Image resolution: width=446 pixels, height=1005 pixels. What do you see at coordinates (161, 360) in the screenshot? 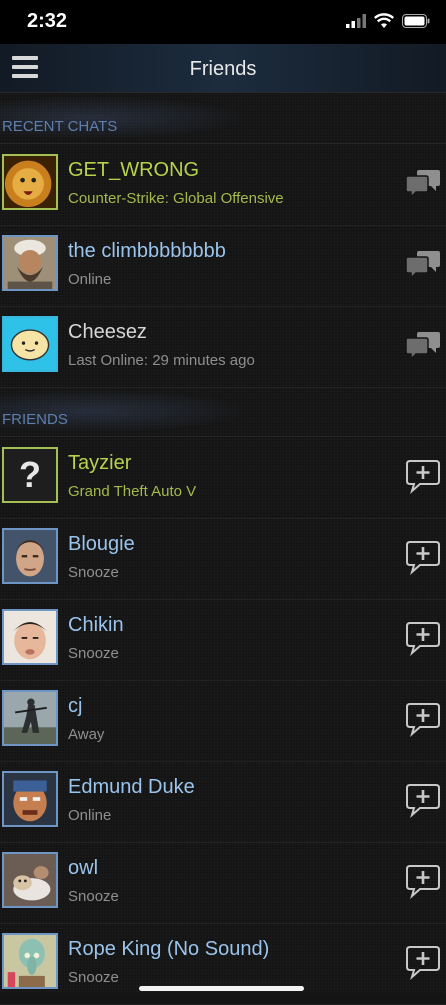
I see `friend-status: Last Online: 29 minutes ago` at bounding box center [161, 360].